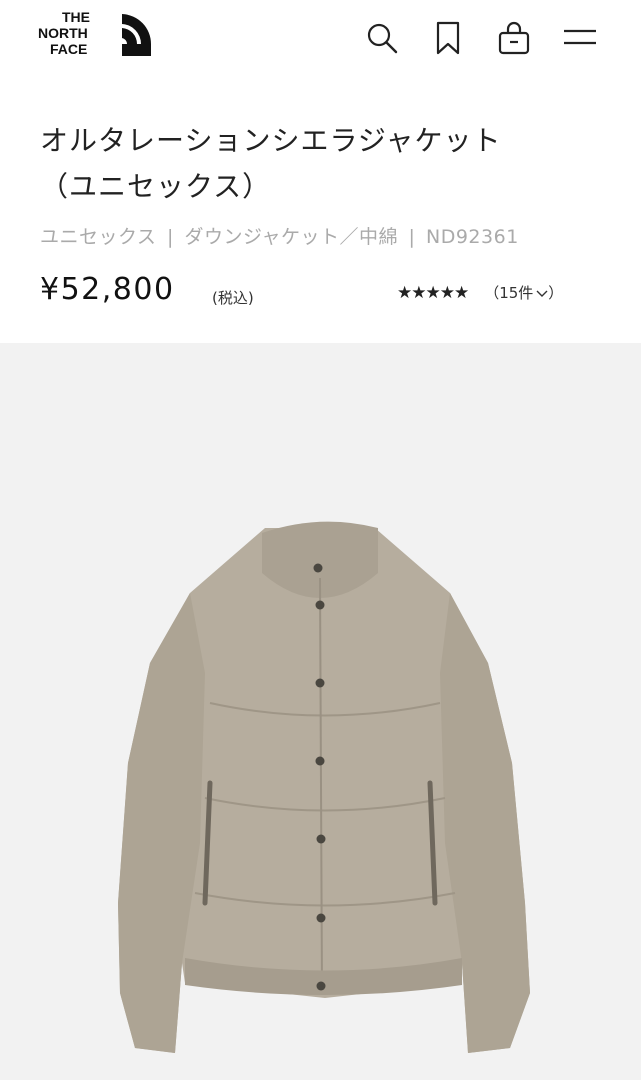 This screenshot has height=1080, width=641. I want to click on bookmark-icon, so click(448, 38).